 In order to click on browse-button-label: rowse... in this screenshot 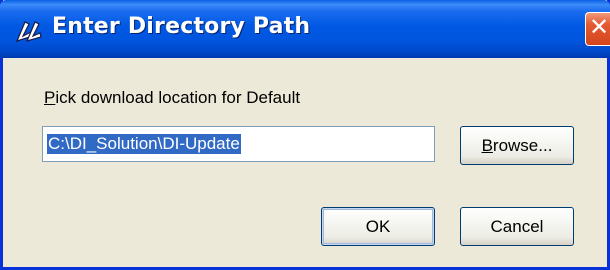, I will do `click(522, 145)`.